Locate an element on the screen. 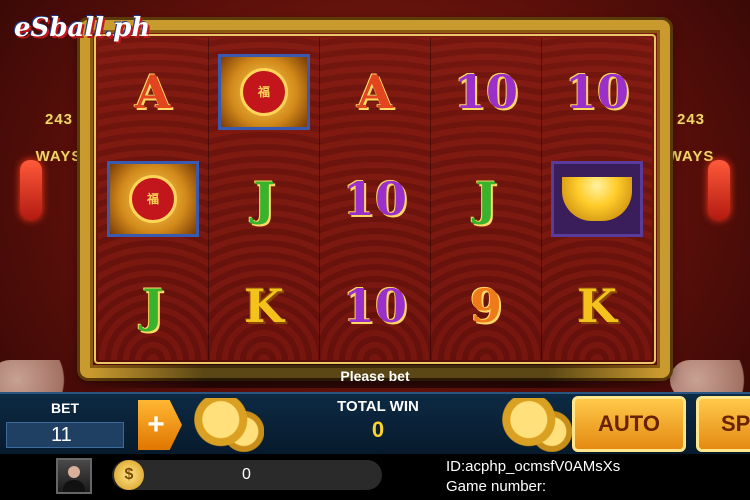 The height and width of the screenshot is (500, 750). reel-5: 10 K is located at coordinates (597, 199).